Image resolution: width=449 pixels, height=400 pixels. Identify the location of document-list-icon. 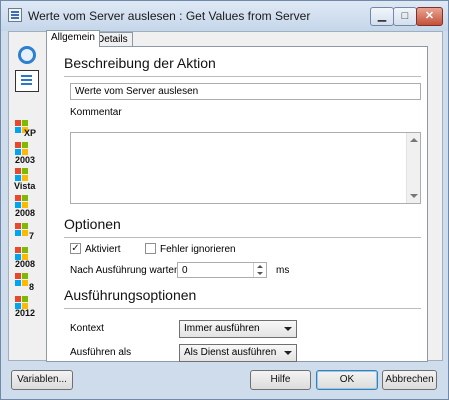
(27, 81).